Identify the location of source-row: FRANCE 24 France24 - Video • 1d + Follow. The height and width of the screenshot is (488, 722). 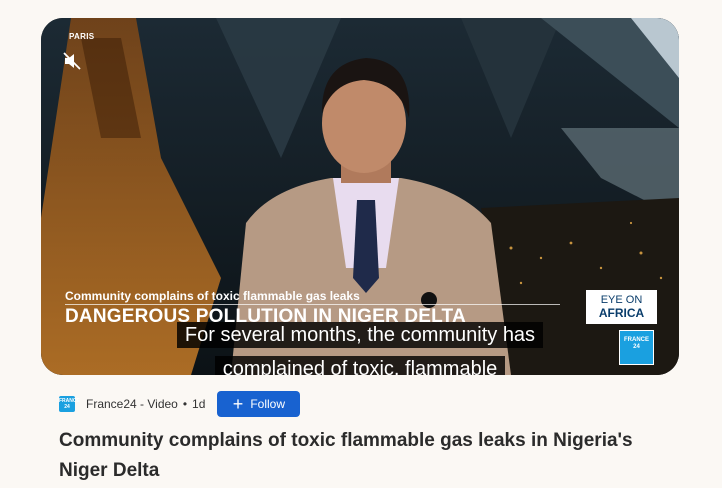
(180, 404).